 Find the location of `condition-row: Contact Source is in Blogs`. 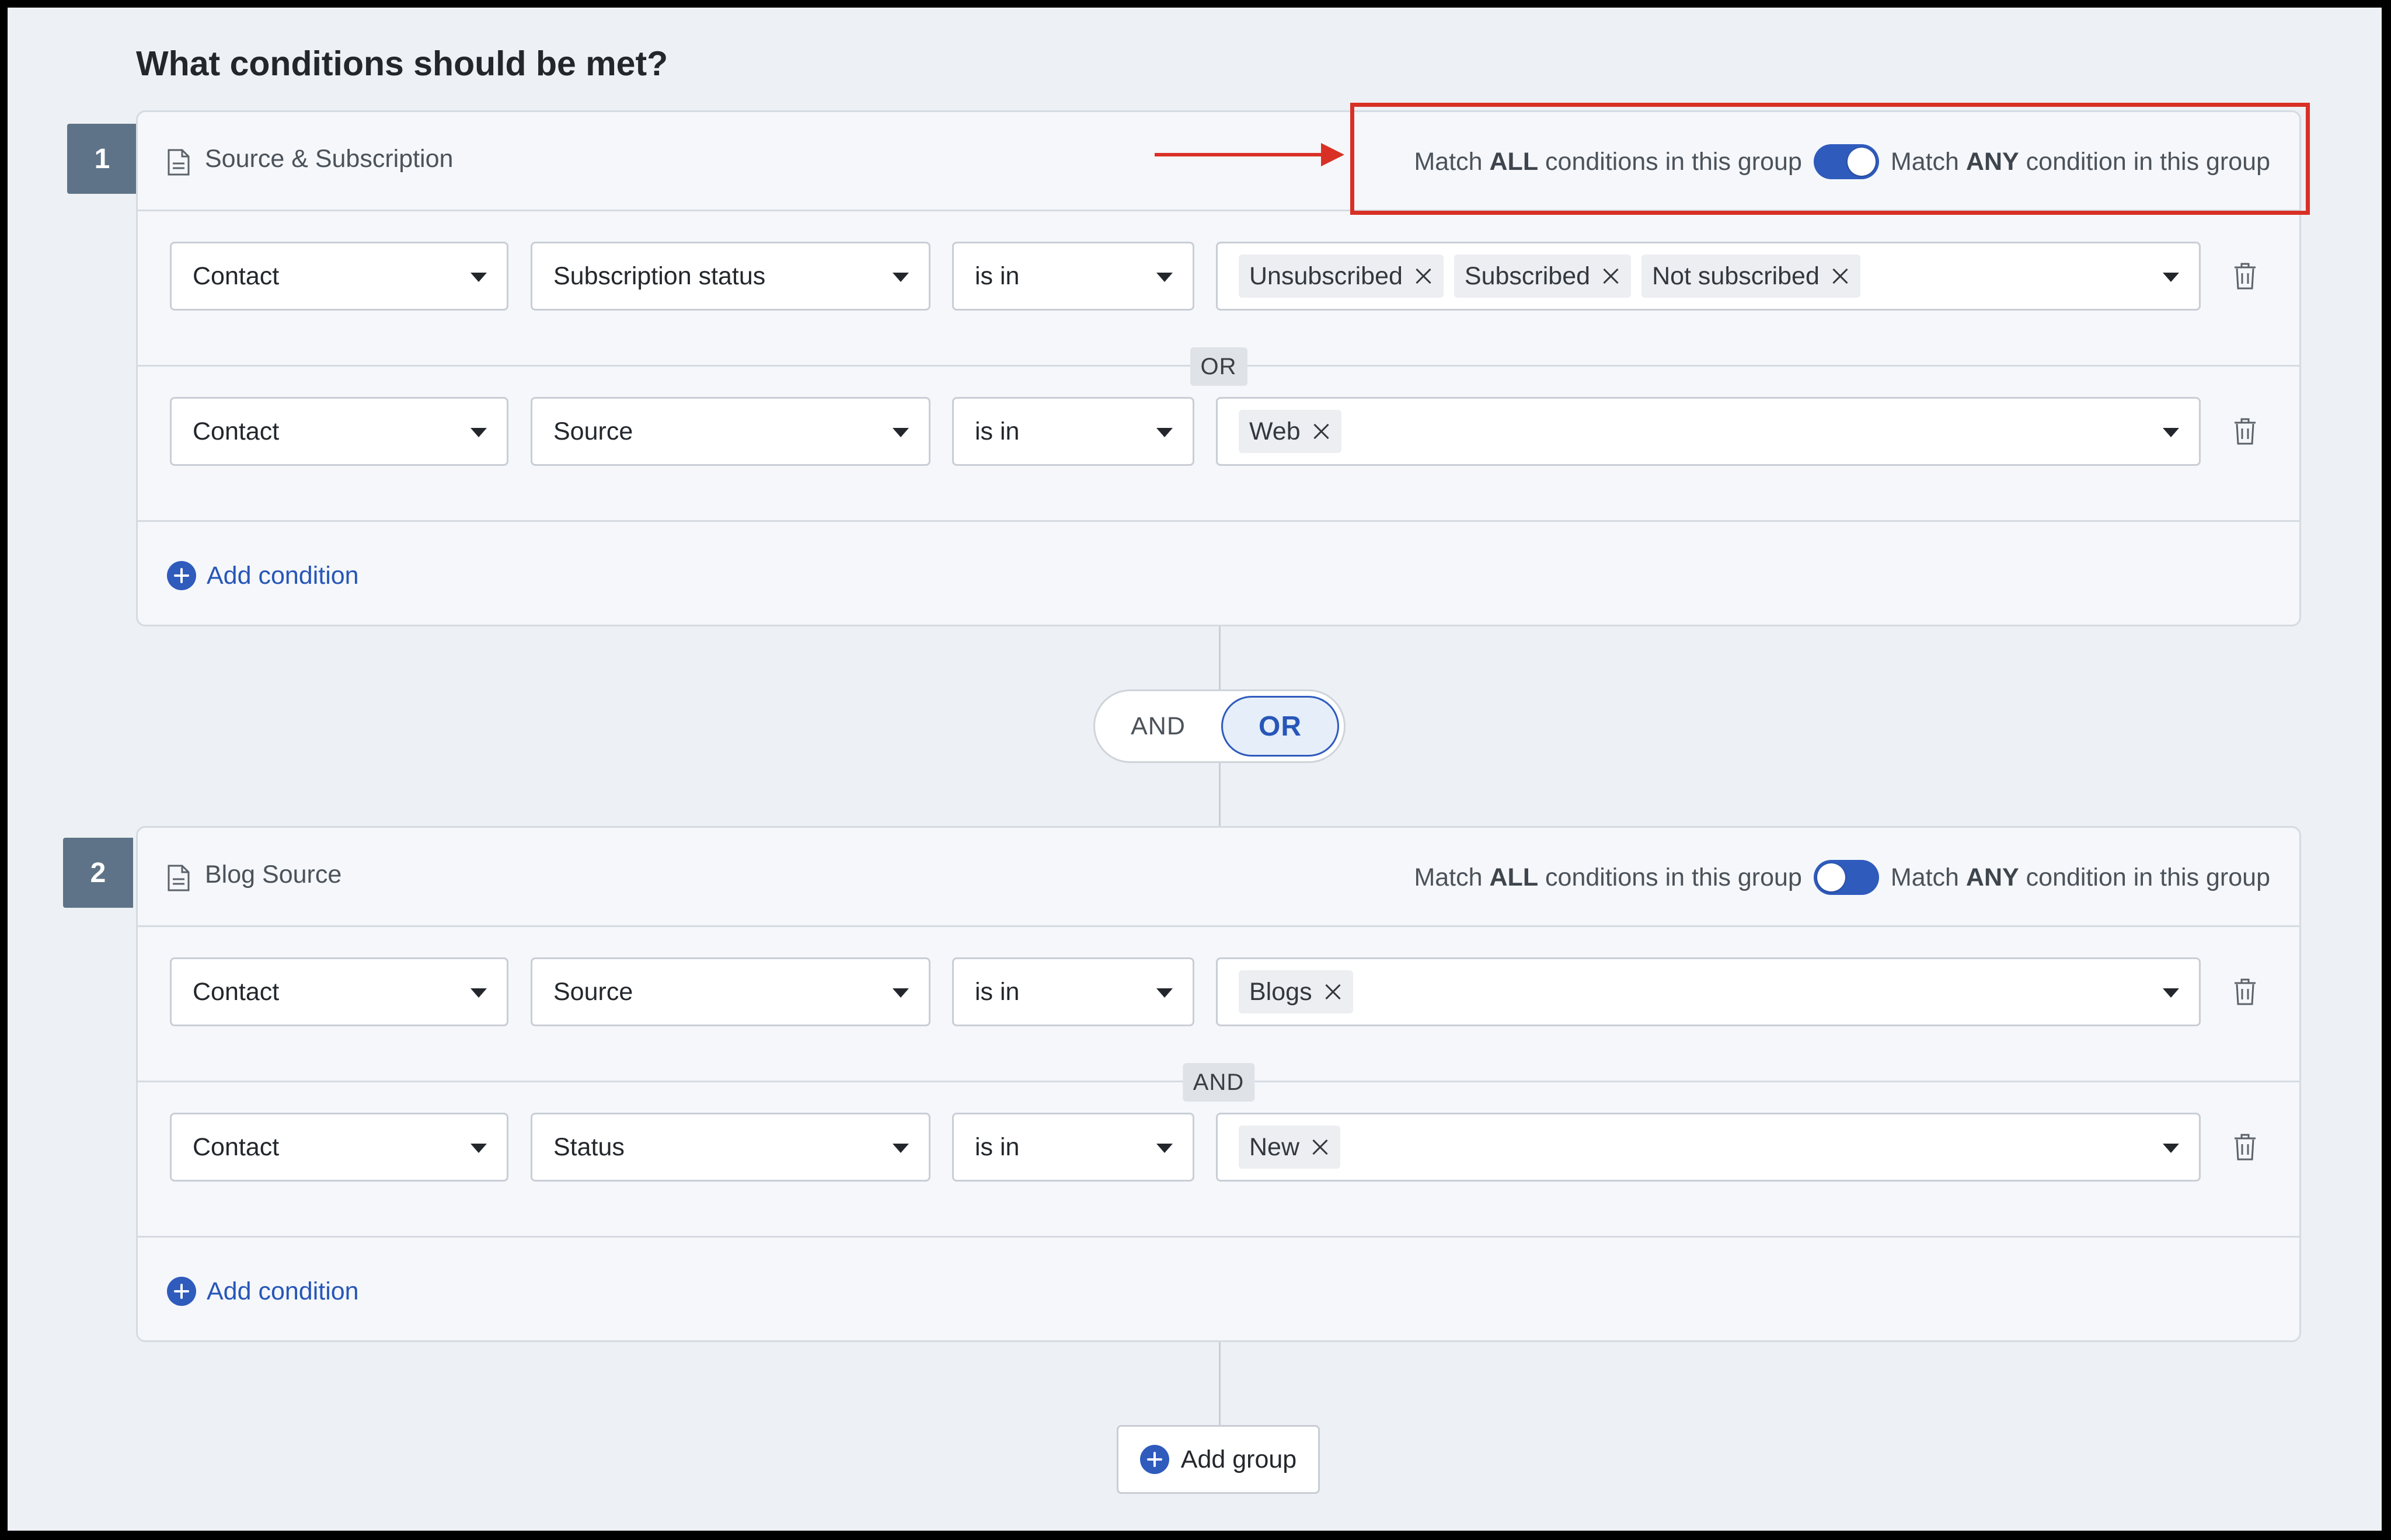

condition-row: Contact Source is in Blogs is located at coordinates (1218, 1005).